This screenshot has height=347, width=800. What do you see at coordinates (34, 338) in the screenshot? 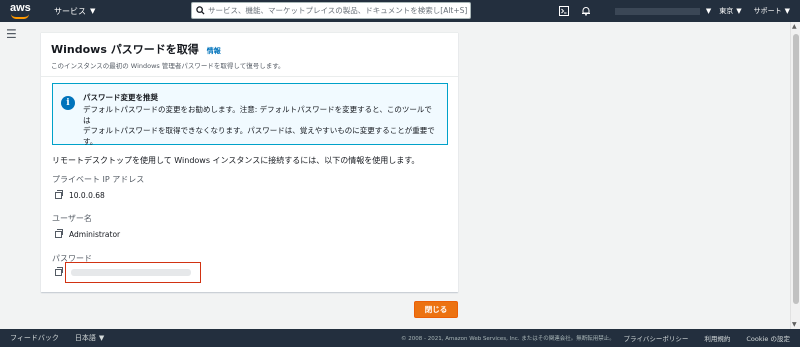
I see `feedback-link: フィードバック` at bounding box center [34, 338].